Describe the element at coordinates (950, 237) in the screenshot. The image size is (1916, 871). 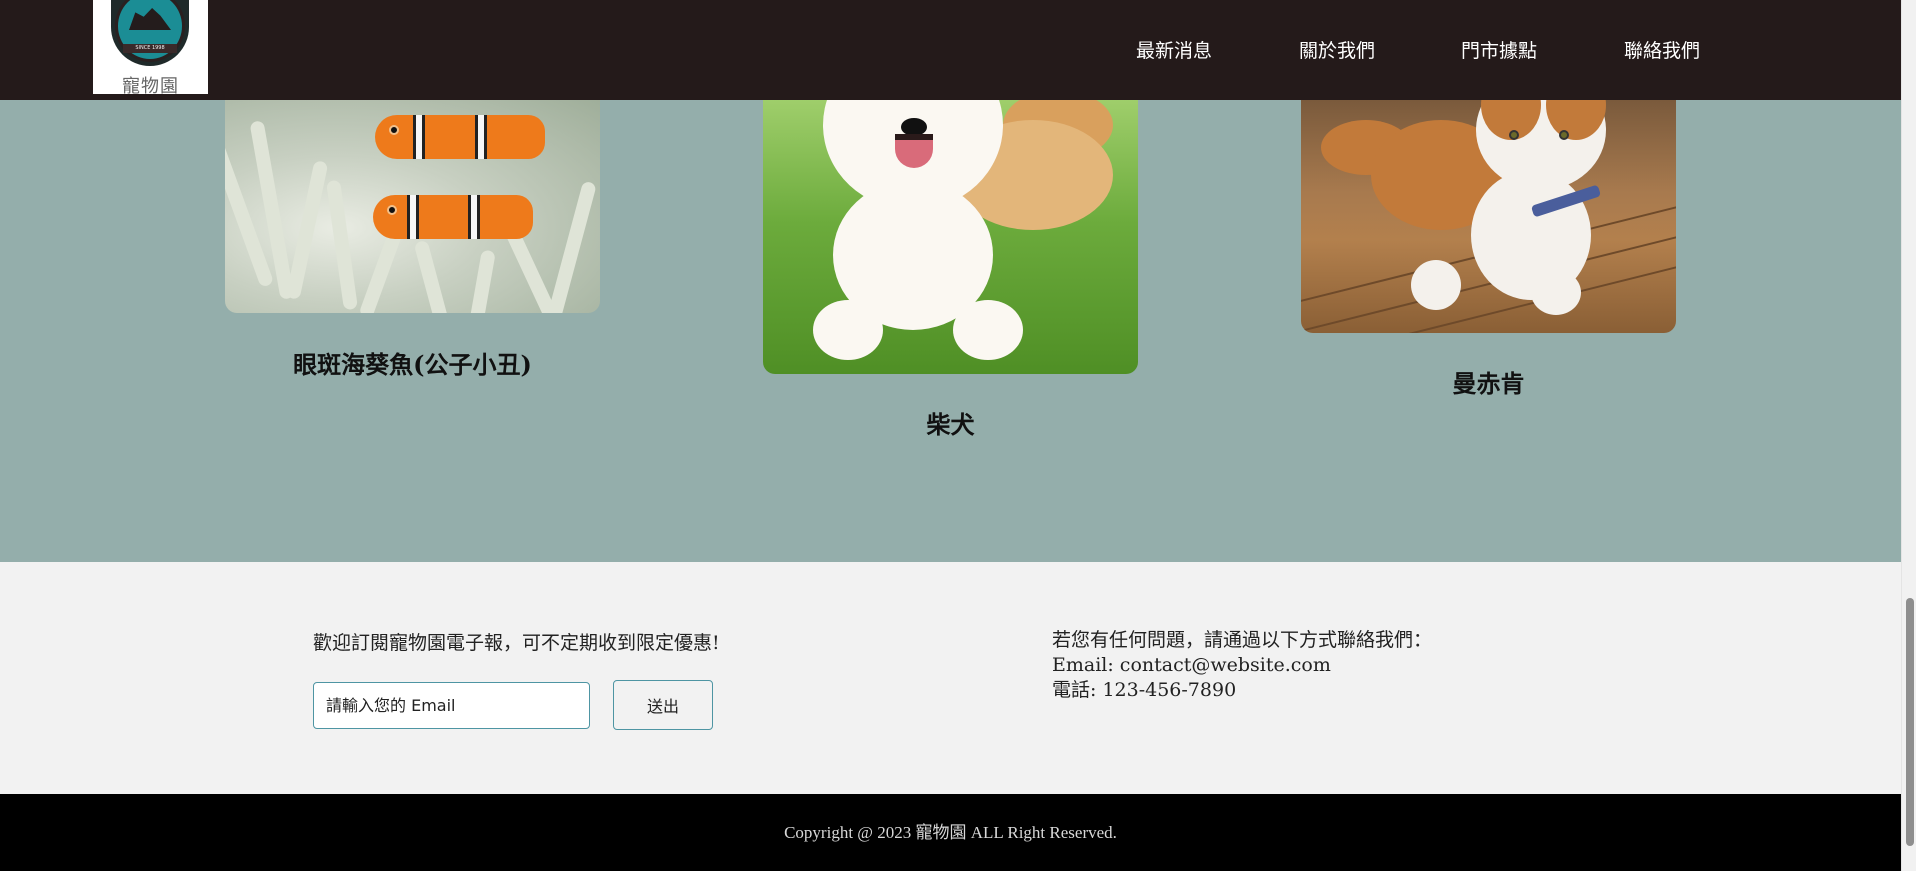
I see `shiba-inu-image` at that location.